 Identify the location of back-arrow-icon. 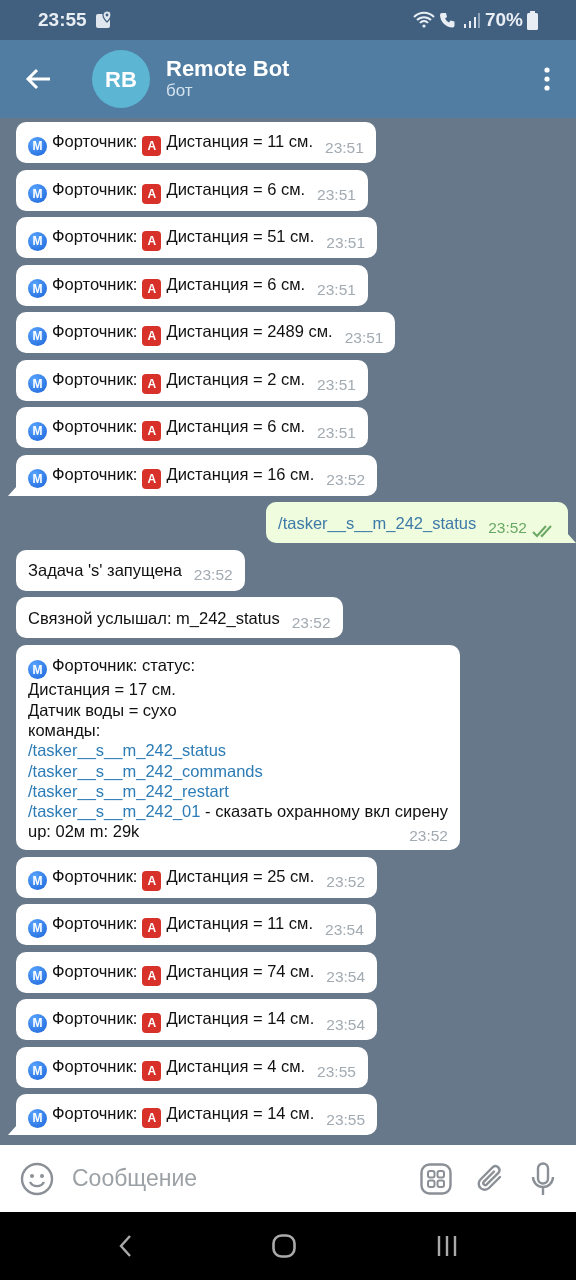
(38, 79).